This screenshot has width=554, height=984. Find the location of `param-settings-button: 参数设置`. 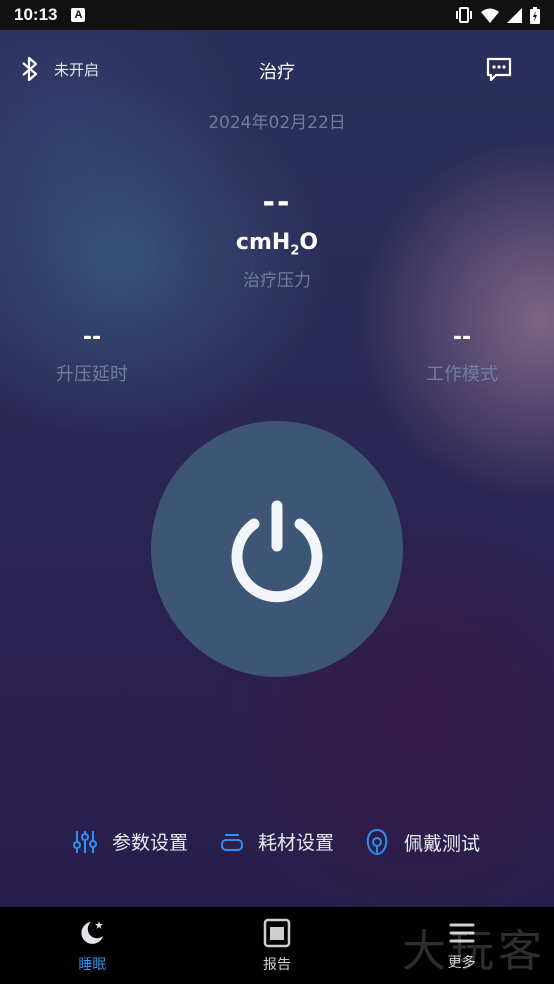

param-settings-button: 参数设置 is located at coordinates (130, 841).